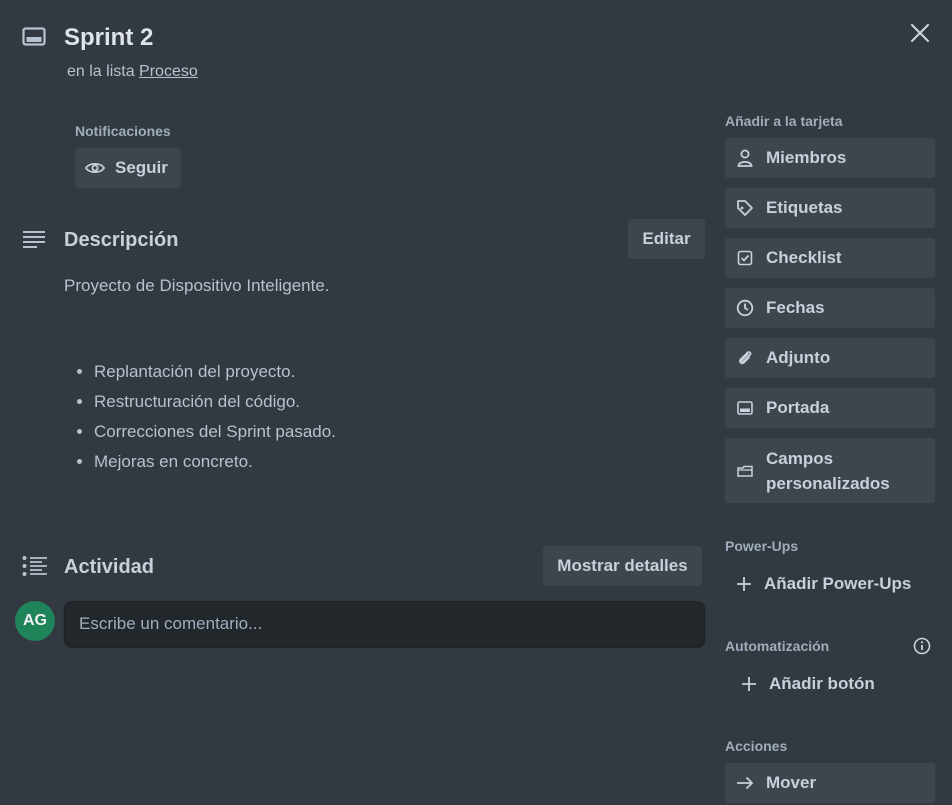 This screenshot has width=952, height=805. I want to click on custom-fields-line1: Campos, so click(800, 458).